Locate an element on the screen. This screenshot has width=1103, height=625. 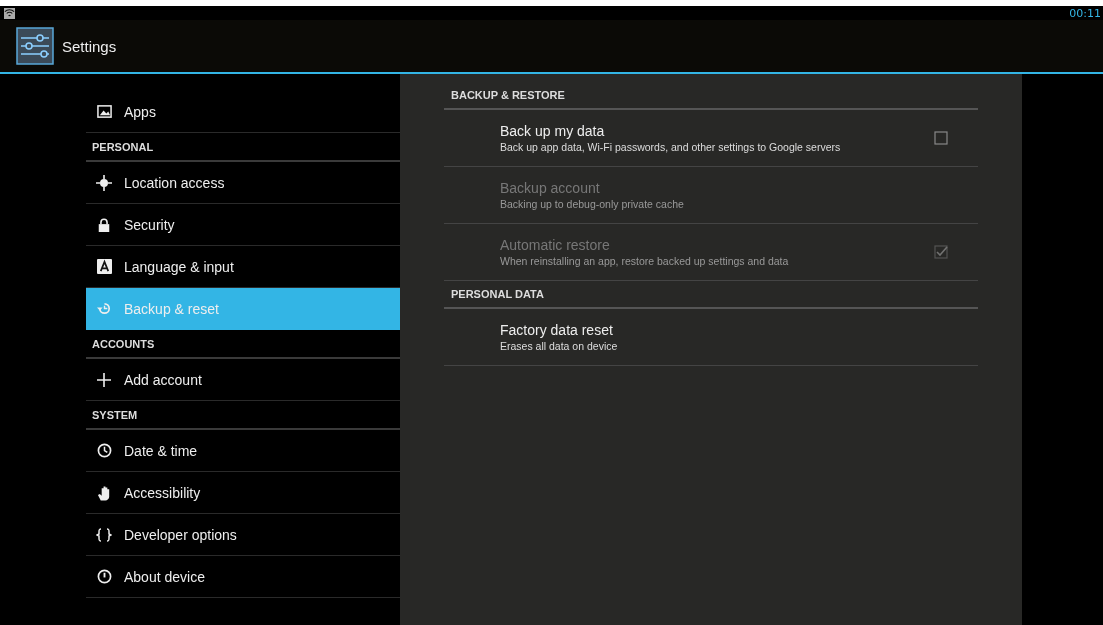
preference-title: Factory data reset is located at coordinates (557, 330).